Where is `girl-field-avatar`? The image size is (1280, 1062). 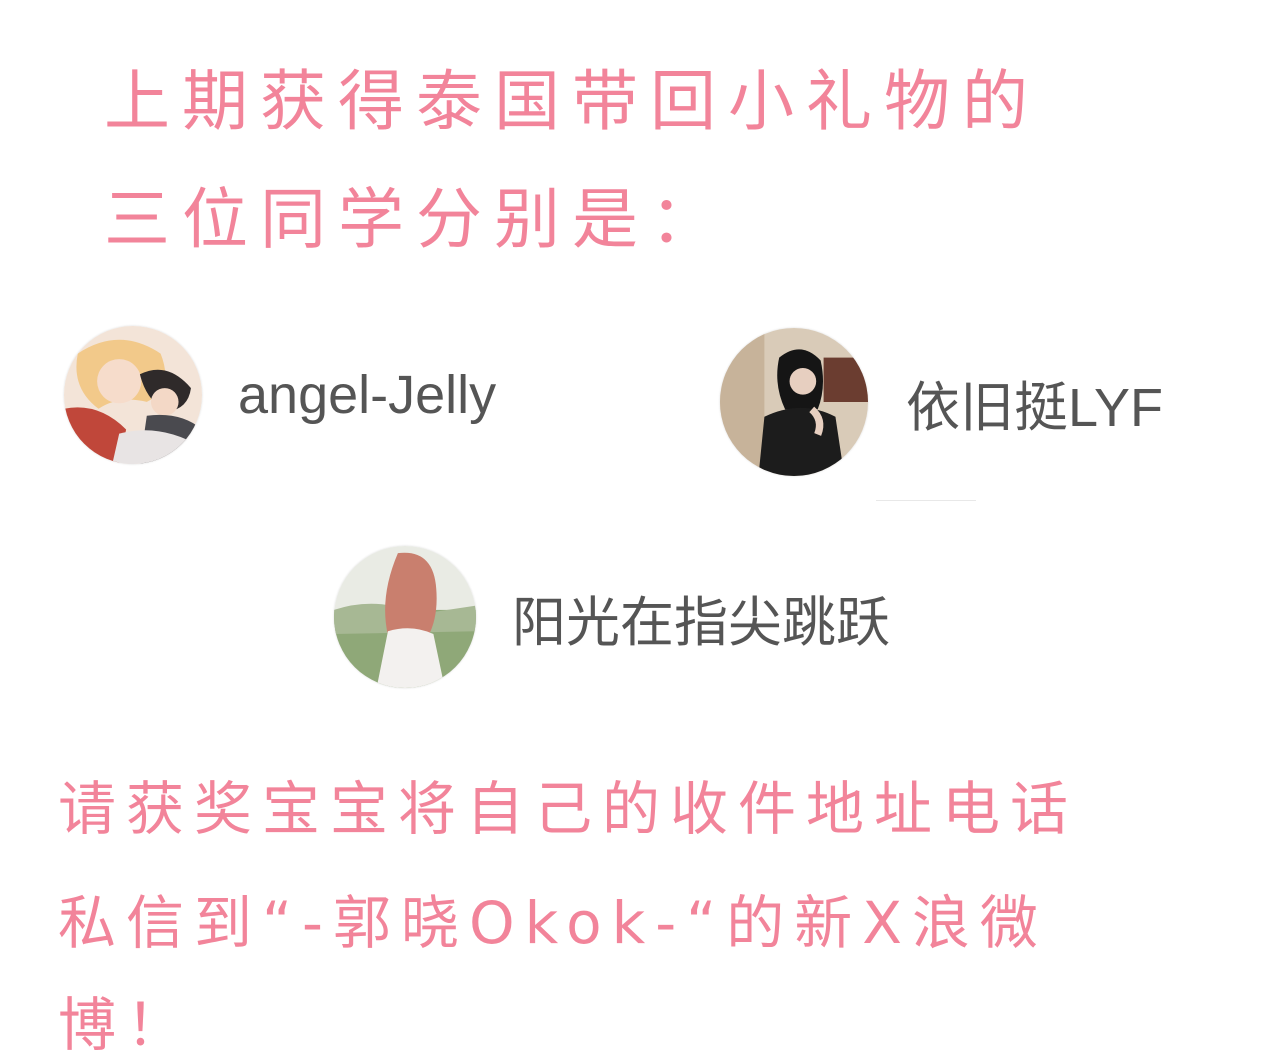 girl-field-avatar is located at coordinates (405, 617).